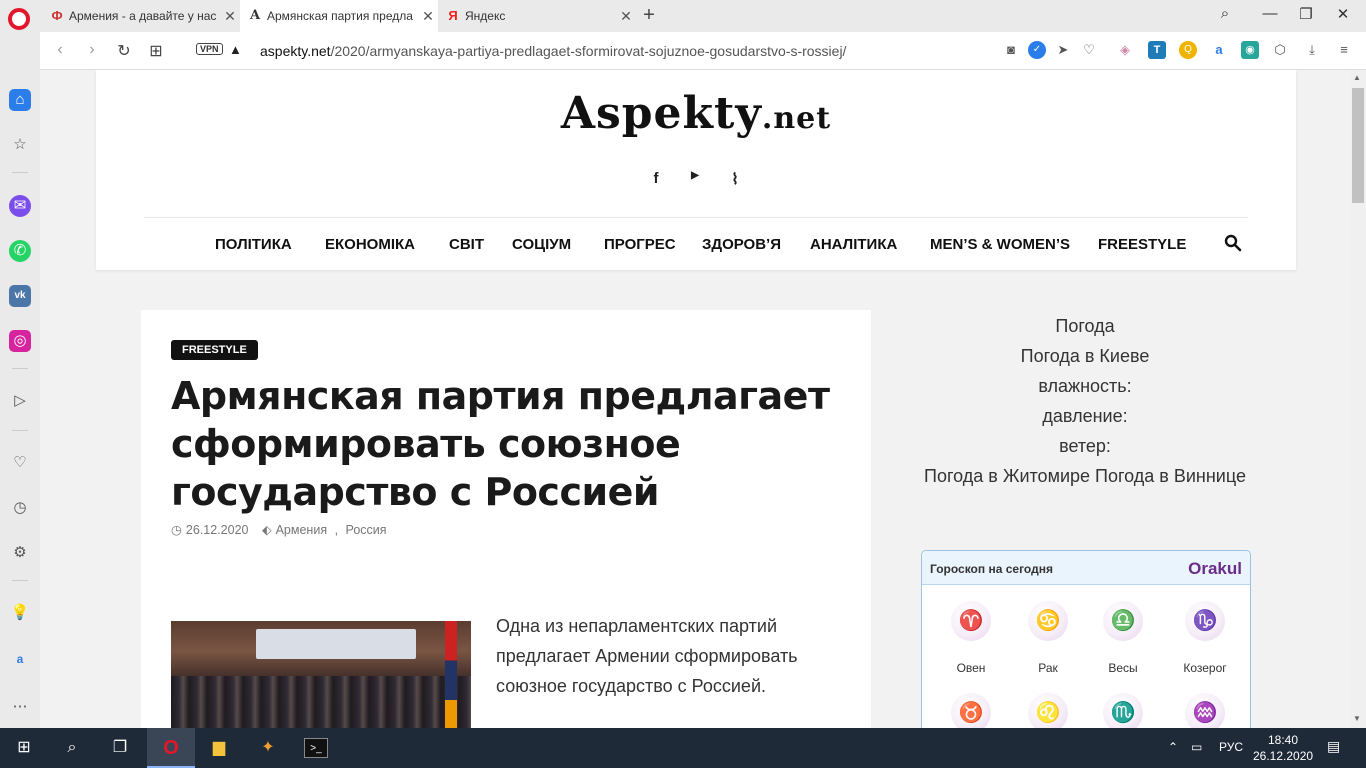 The height and width of the screenshot is (768, 1366). What do you see at coordinates (209, 49) in the screenshot?
I see `vpn-badge: VPN` at bounding box center [209, 49].